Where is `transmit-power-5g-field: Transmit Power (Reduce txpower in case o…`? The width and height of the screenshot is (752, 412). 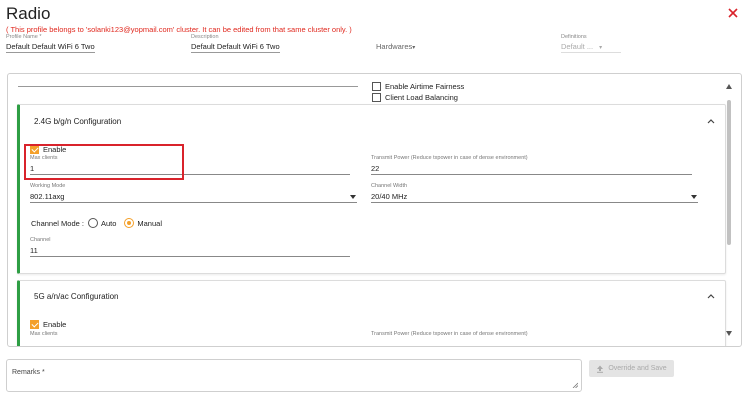
transmit-power-5g-field: Transmit Power (Reduce txpower in case o… is located at coordinates (531, 334).